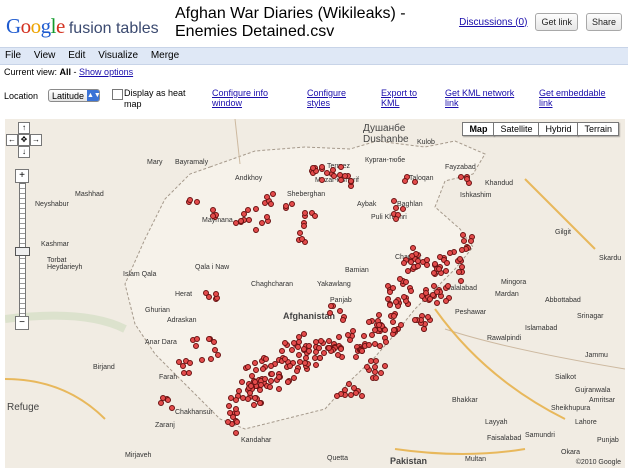 This screenshot has width=628, height=471. What do you see at coordinates (516, 129) in the screenshot?
I see `map-type-satellite: Satellite` at bounding box center [516, 129].